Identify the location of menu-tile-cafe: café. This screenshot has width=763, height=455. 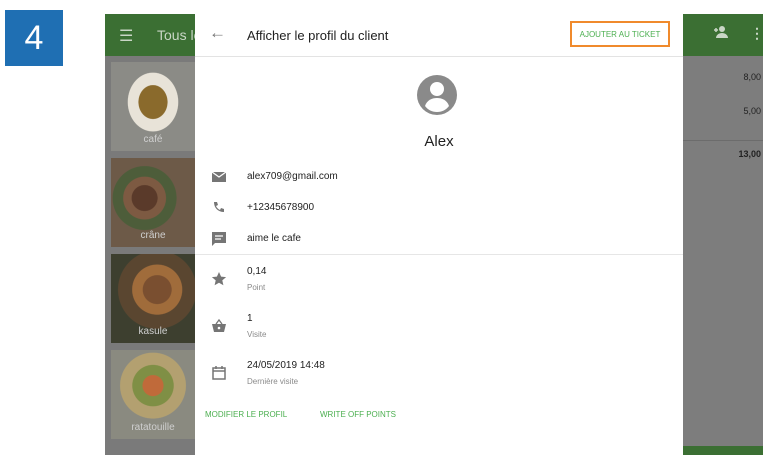
(153, 106).